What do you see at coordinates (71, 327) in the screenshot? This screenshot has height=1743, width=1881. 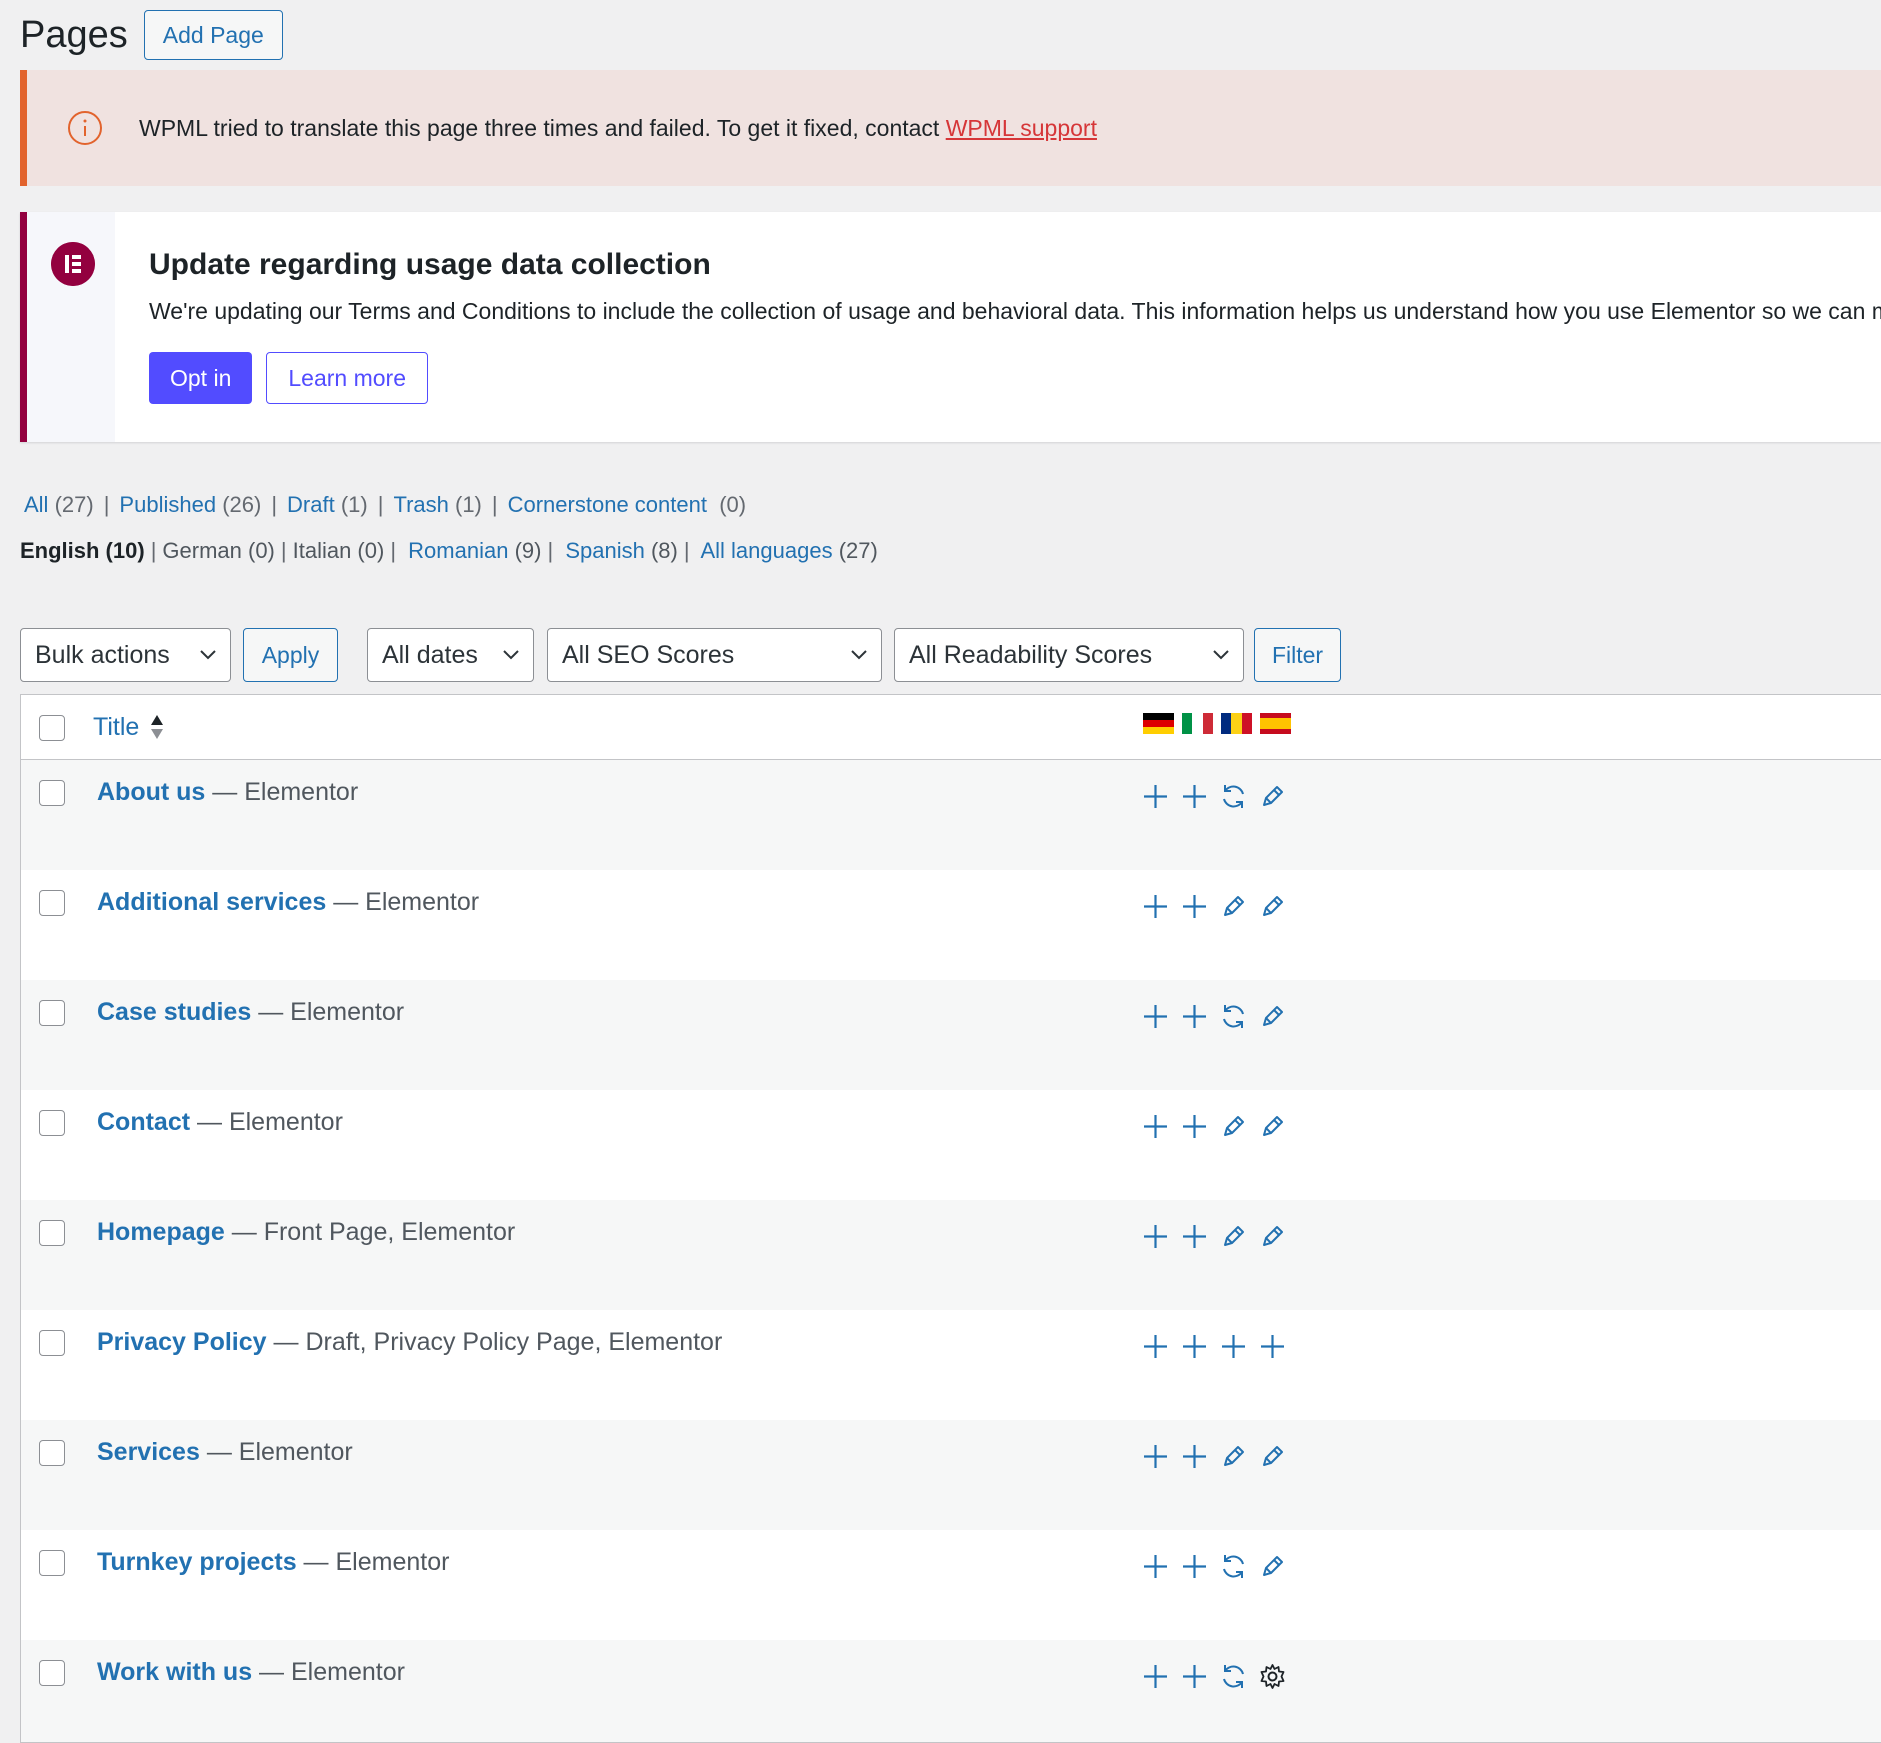 I see `elementor-notice-sidebar` at bounding box center [71, 327].